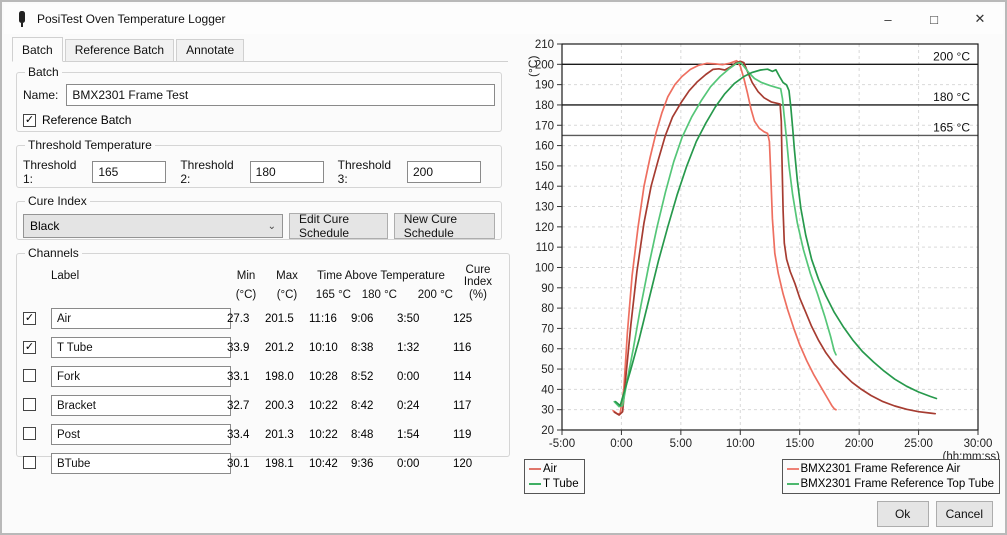 The width and height of the screenshot is (1007, 535). I want to click on channel-time-200: 1:32, so click(408, 347).